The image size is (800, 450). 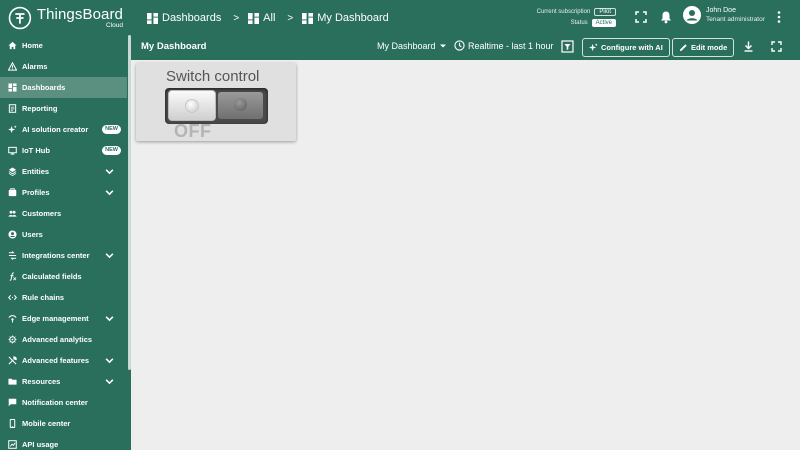 What do you see at coordinates (12, 339) in the screenshot?
I see `analytics-icon` at bounding box center [12, 339].